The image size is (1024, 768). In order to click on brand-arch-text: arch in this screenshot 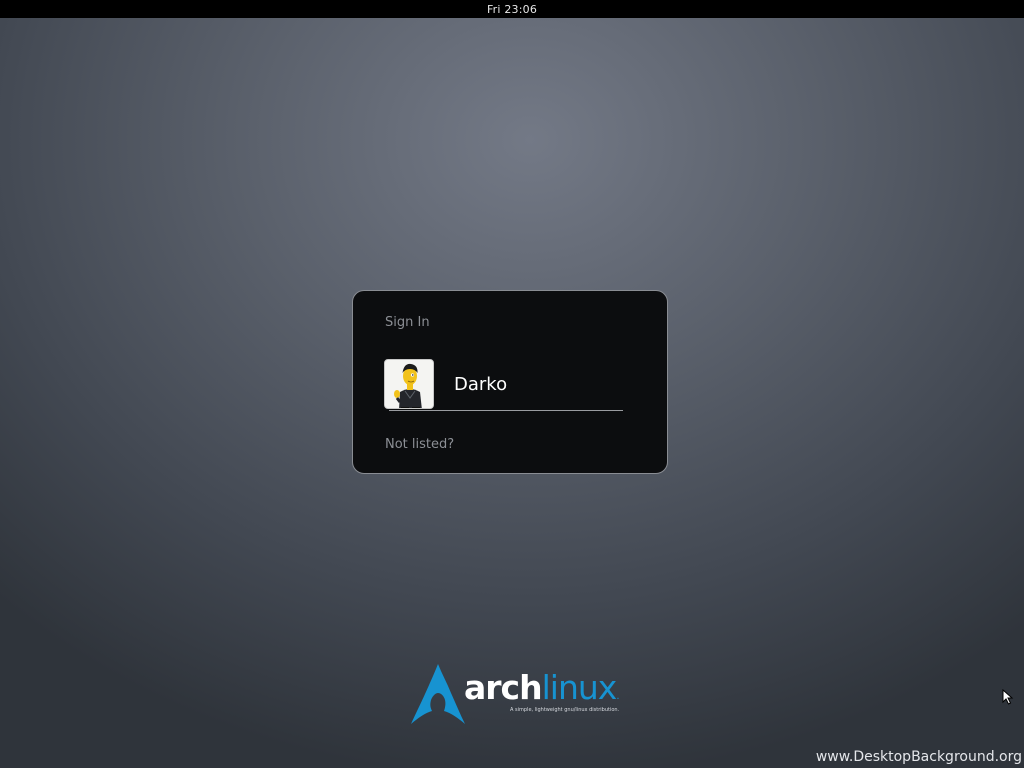, I will do `click(503, 687)`.